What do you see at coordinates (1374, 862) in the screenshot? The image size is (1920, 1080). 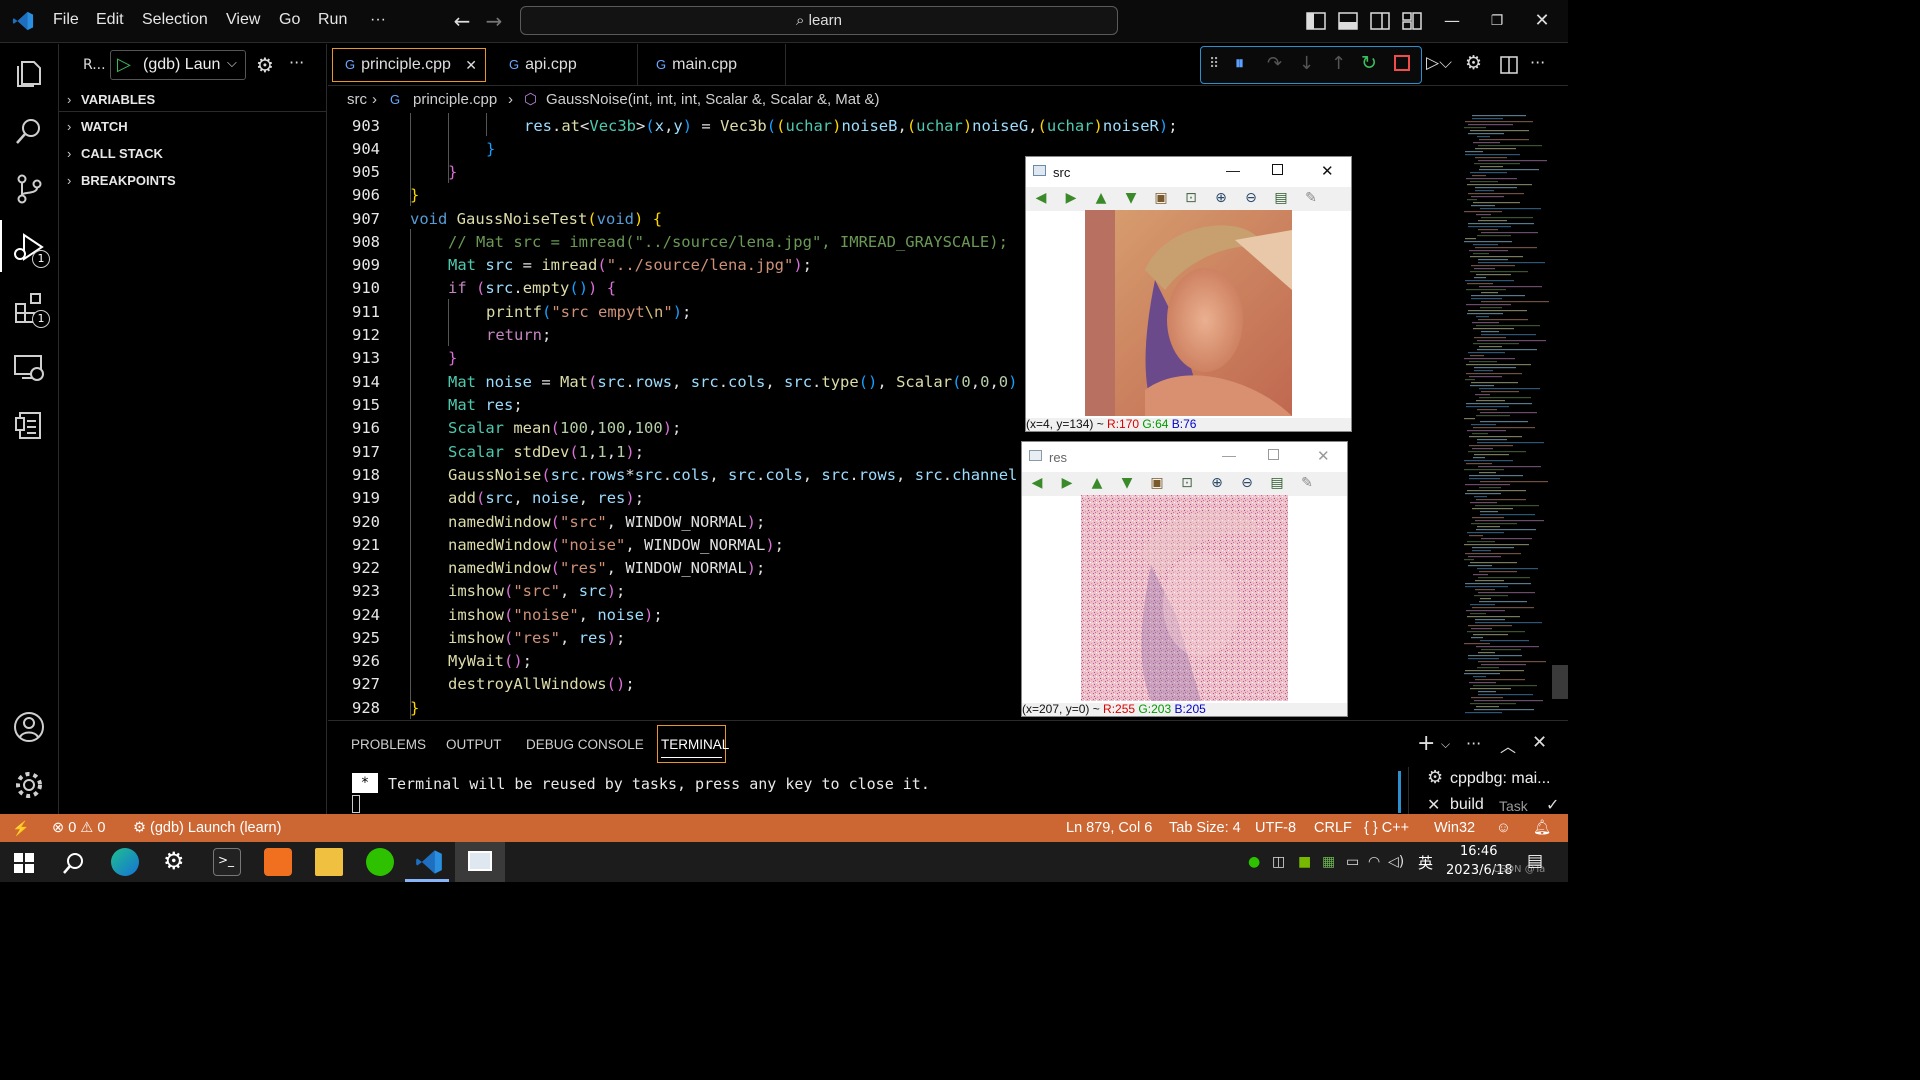 I see `wifi-icon: ◠` at bounding box center [1374, 862].